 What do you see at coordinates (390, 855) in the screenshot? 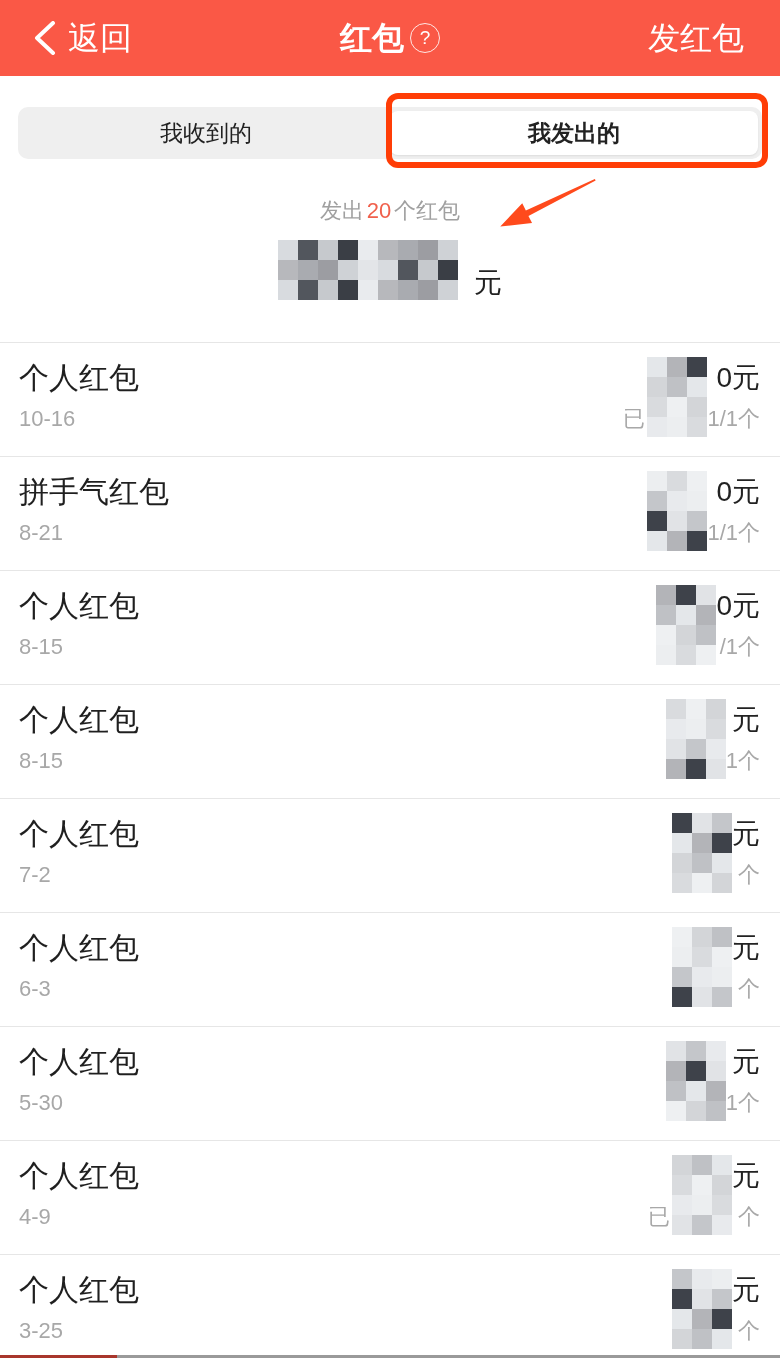
I see `packet-row: 个人红包 7-2 元 个` at bounding box center [390, 855].